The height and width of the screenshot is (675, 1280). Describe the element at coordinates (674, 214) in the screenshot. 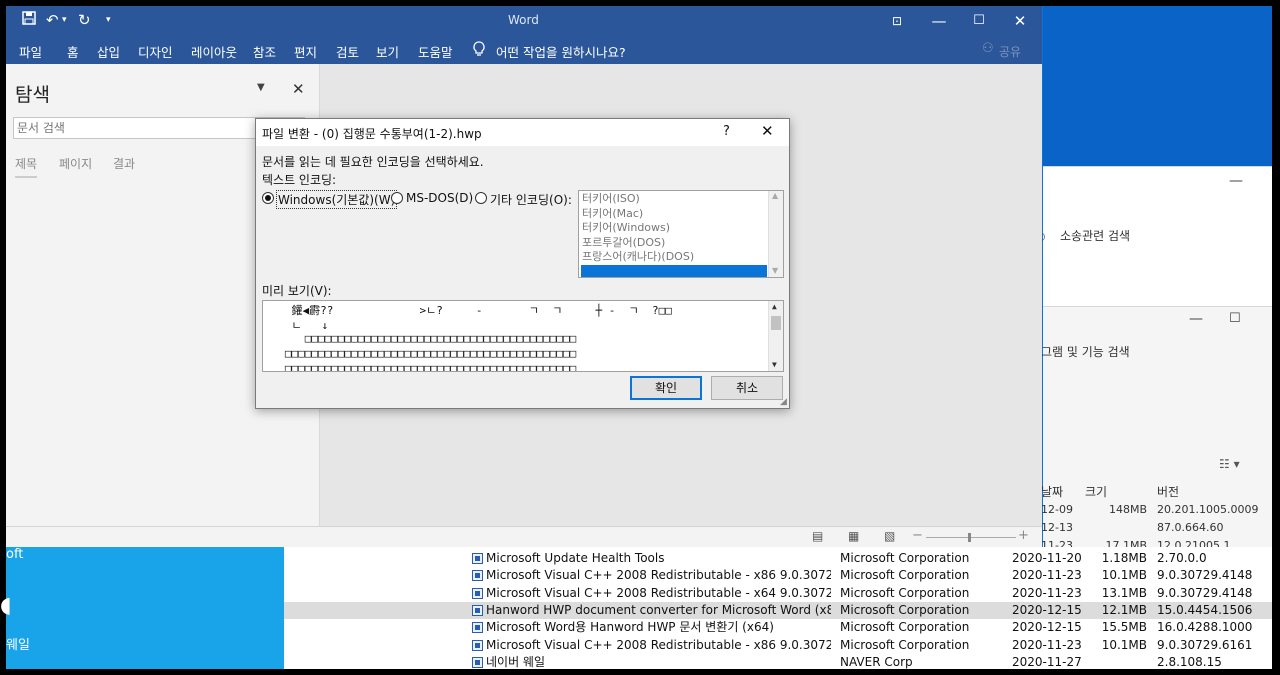

I see `encoding-item: 터키어(Mac)` at that location.